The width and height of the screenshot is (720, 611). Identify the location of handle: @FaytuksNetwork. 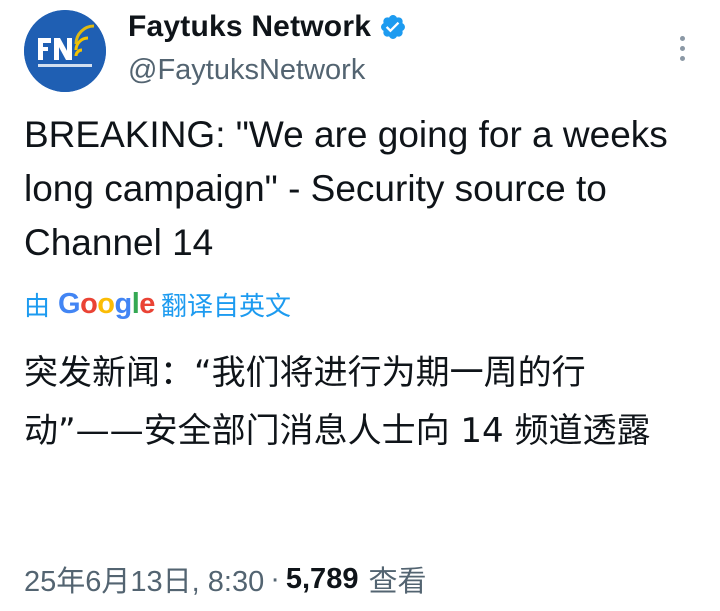
(267, 70).